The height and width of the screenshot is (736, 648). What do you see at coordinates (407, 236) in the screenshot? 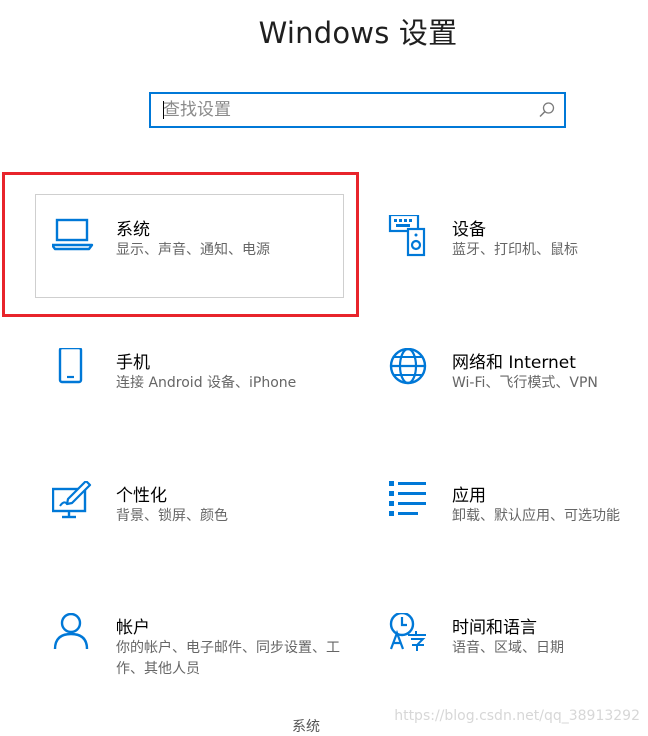
I see `devices-icon` at bounding box center [407, 236].